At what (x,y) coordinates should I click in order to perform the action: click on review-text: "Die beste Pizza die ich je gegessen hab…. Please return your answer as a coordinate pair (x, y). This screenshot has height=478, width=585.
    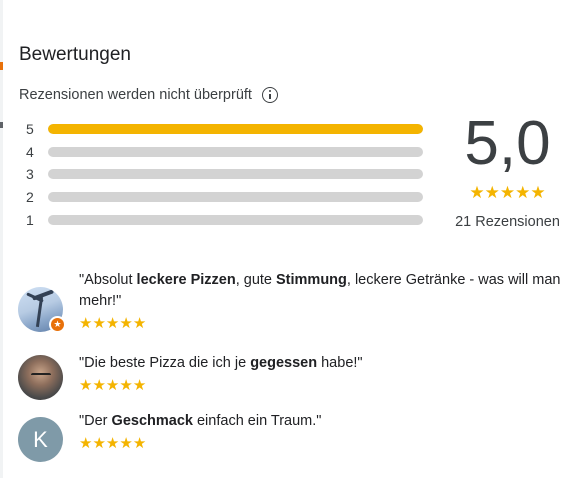
    Looking at the image, I should click on (324, 363).